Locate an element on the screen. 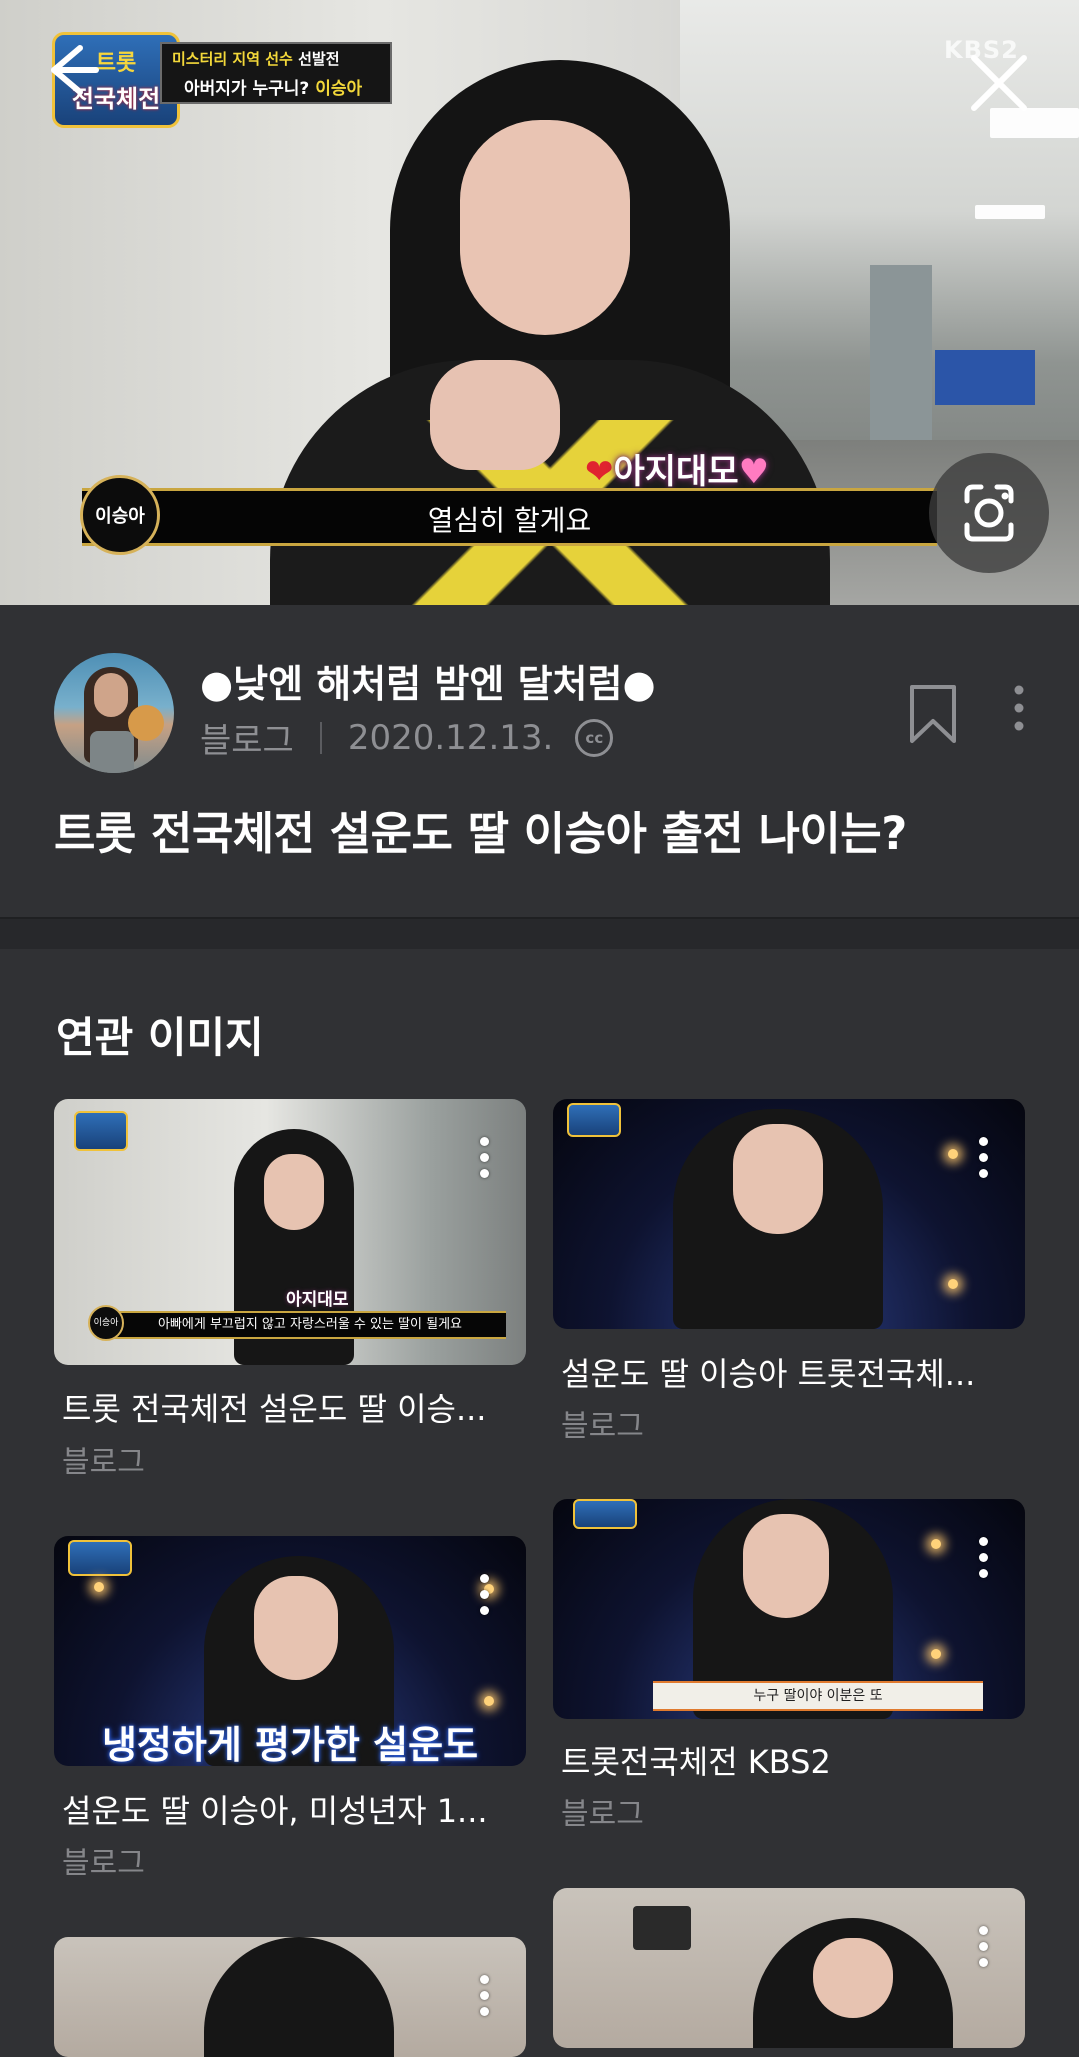  post-date: 2020.12.13. is located at coordinates (450, 737).